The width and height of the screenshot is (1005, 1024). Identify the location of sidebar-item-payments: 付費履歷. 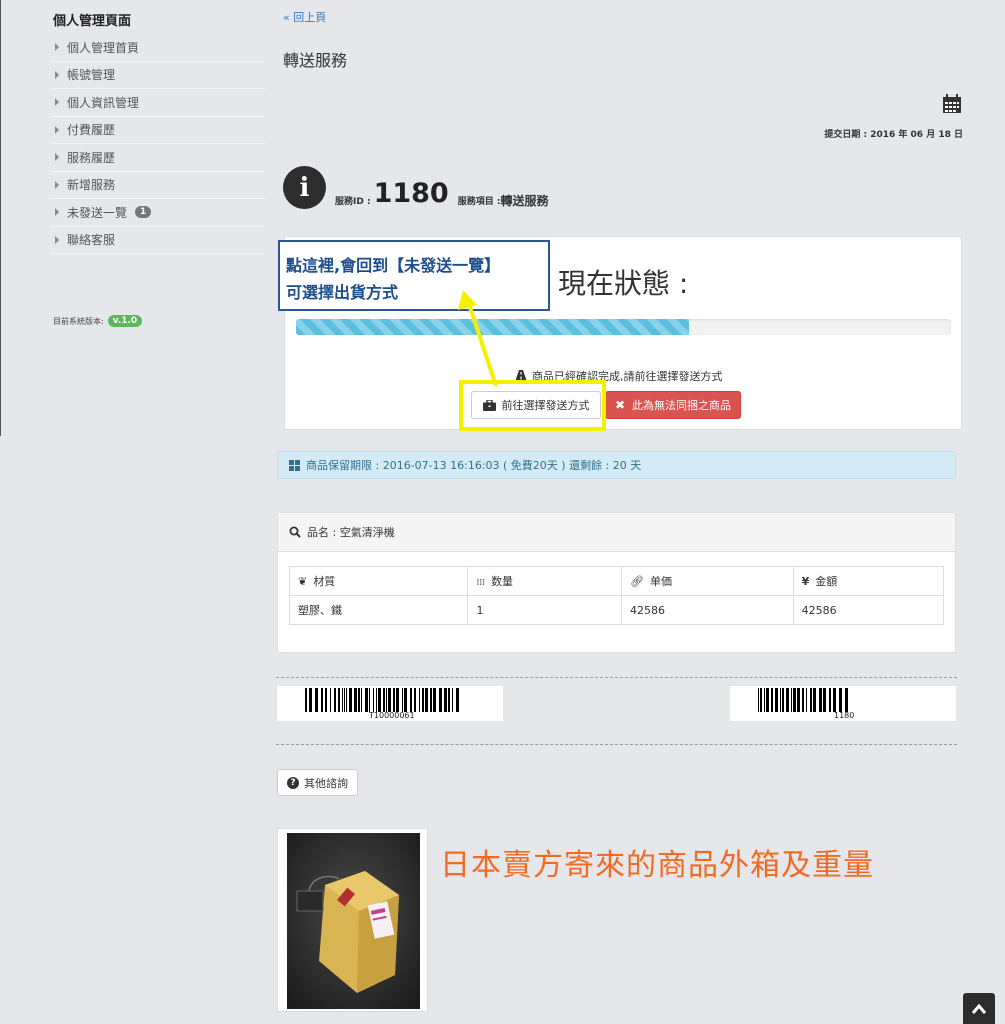
(158, 130).